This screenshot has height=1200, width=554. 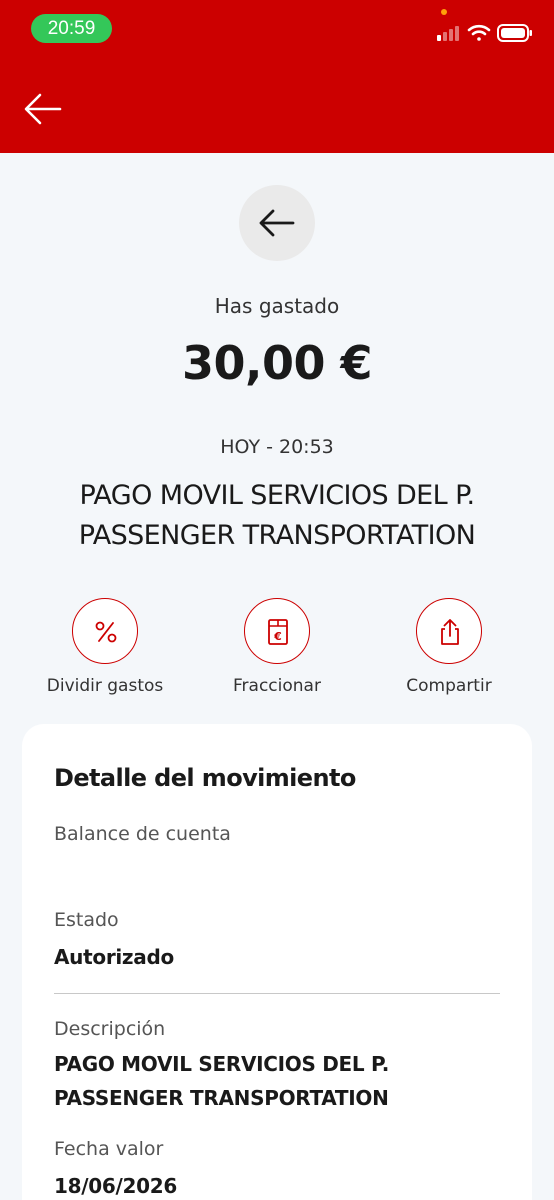 I want to click on section-divider, so click(x=277, y=993).